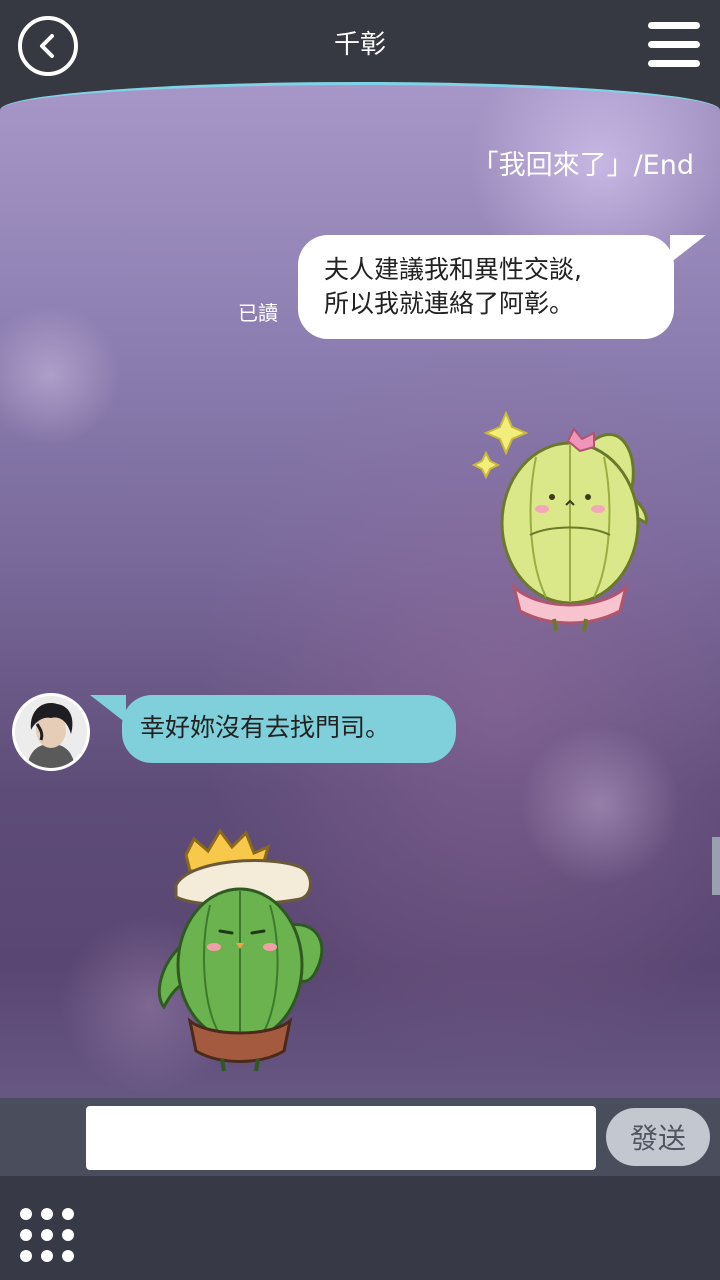 The width and height of the screenshot is (720, 1280). I want to click on contact-avatar, so click(51, 732).